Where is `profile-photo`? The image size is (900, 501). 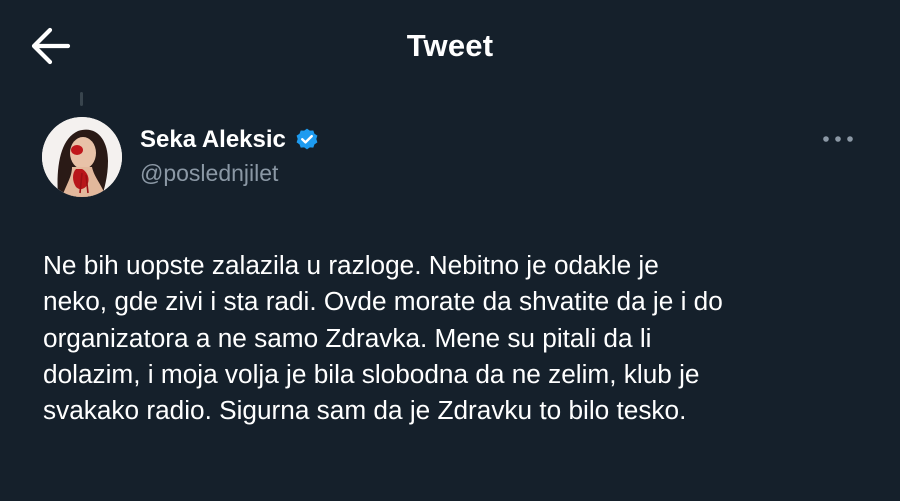 profile-photo is located at coordinates (82, 157).